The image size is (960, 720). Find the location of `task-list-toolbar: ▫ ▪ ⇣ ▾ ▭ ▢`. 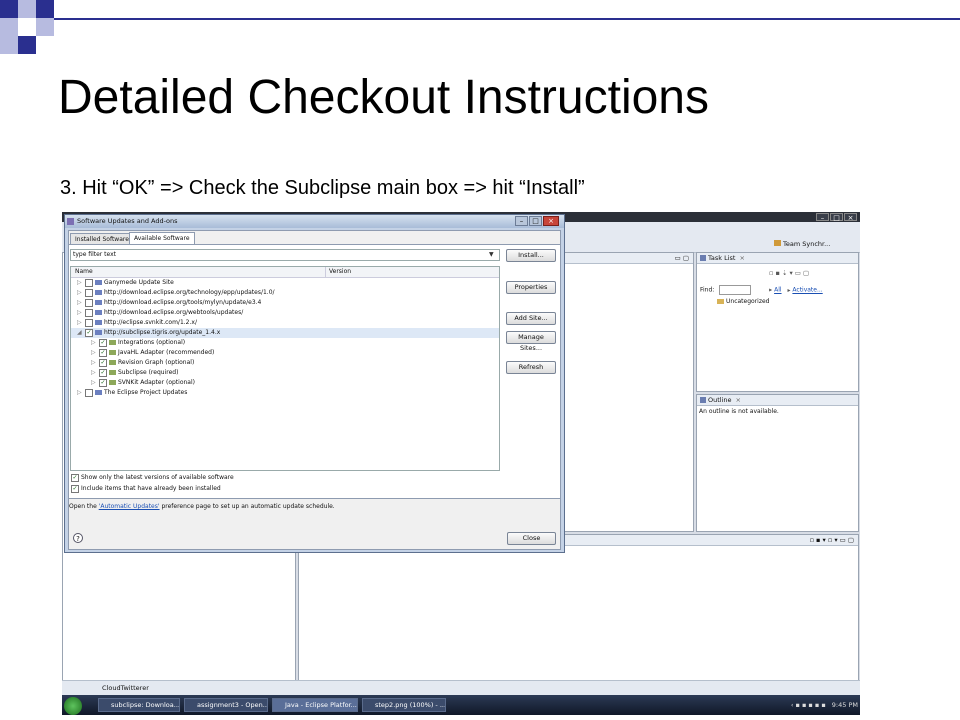

task-list-toolbar: ▫ ▪ ⇣ ▾ ▭ ▢ is located at coordinates (789, 273).